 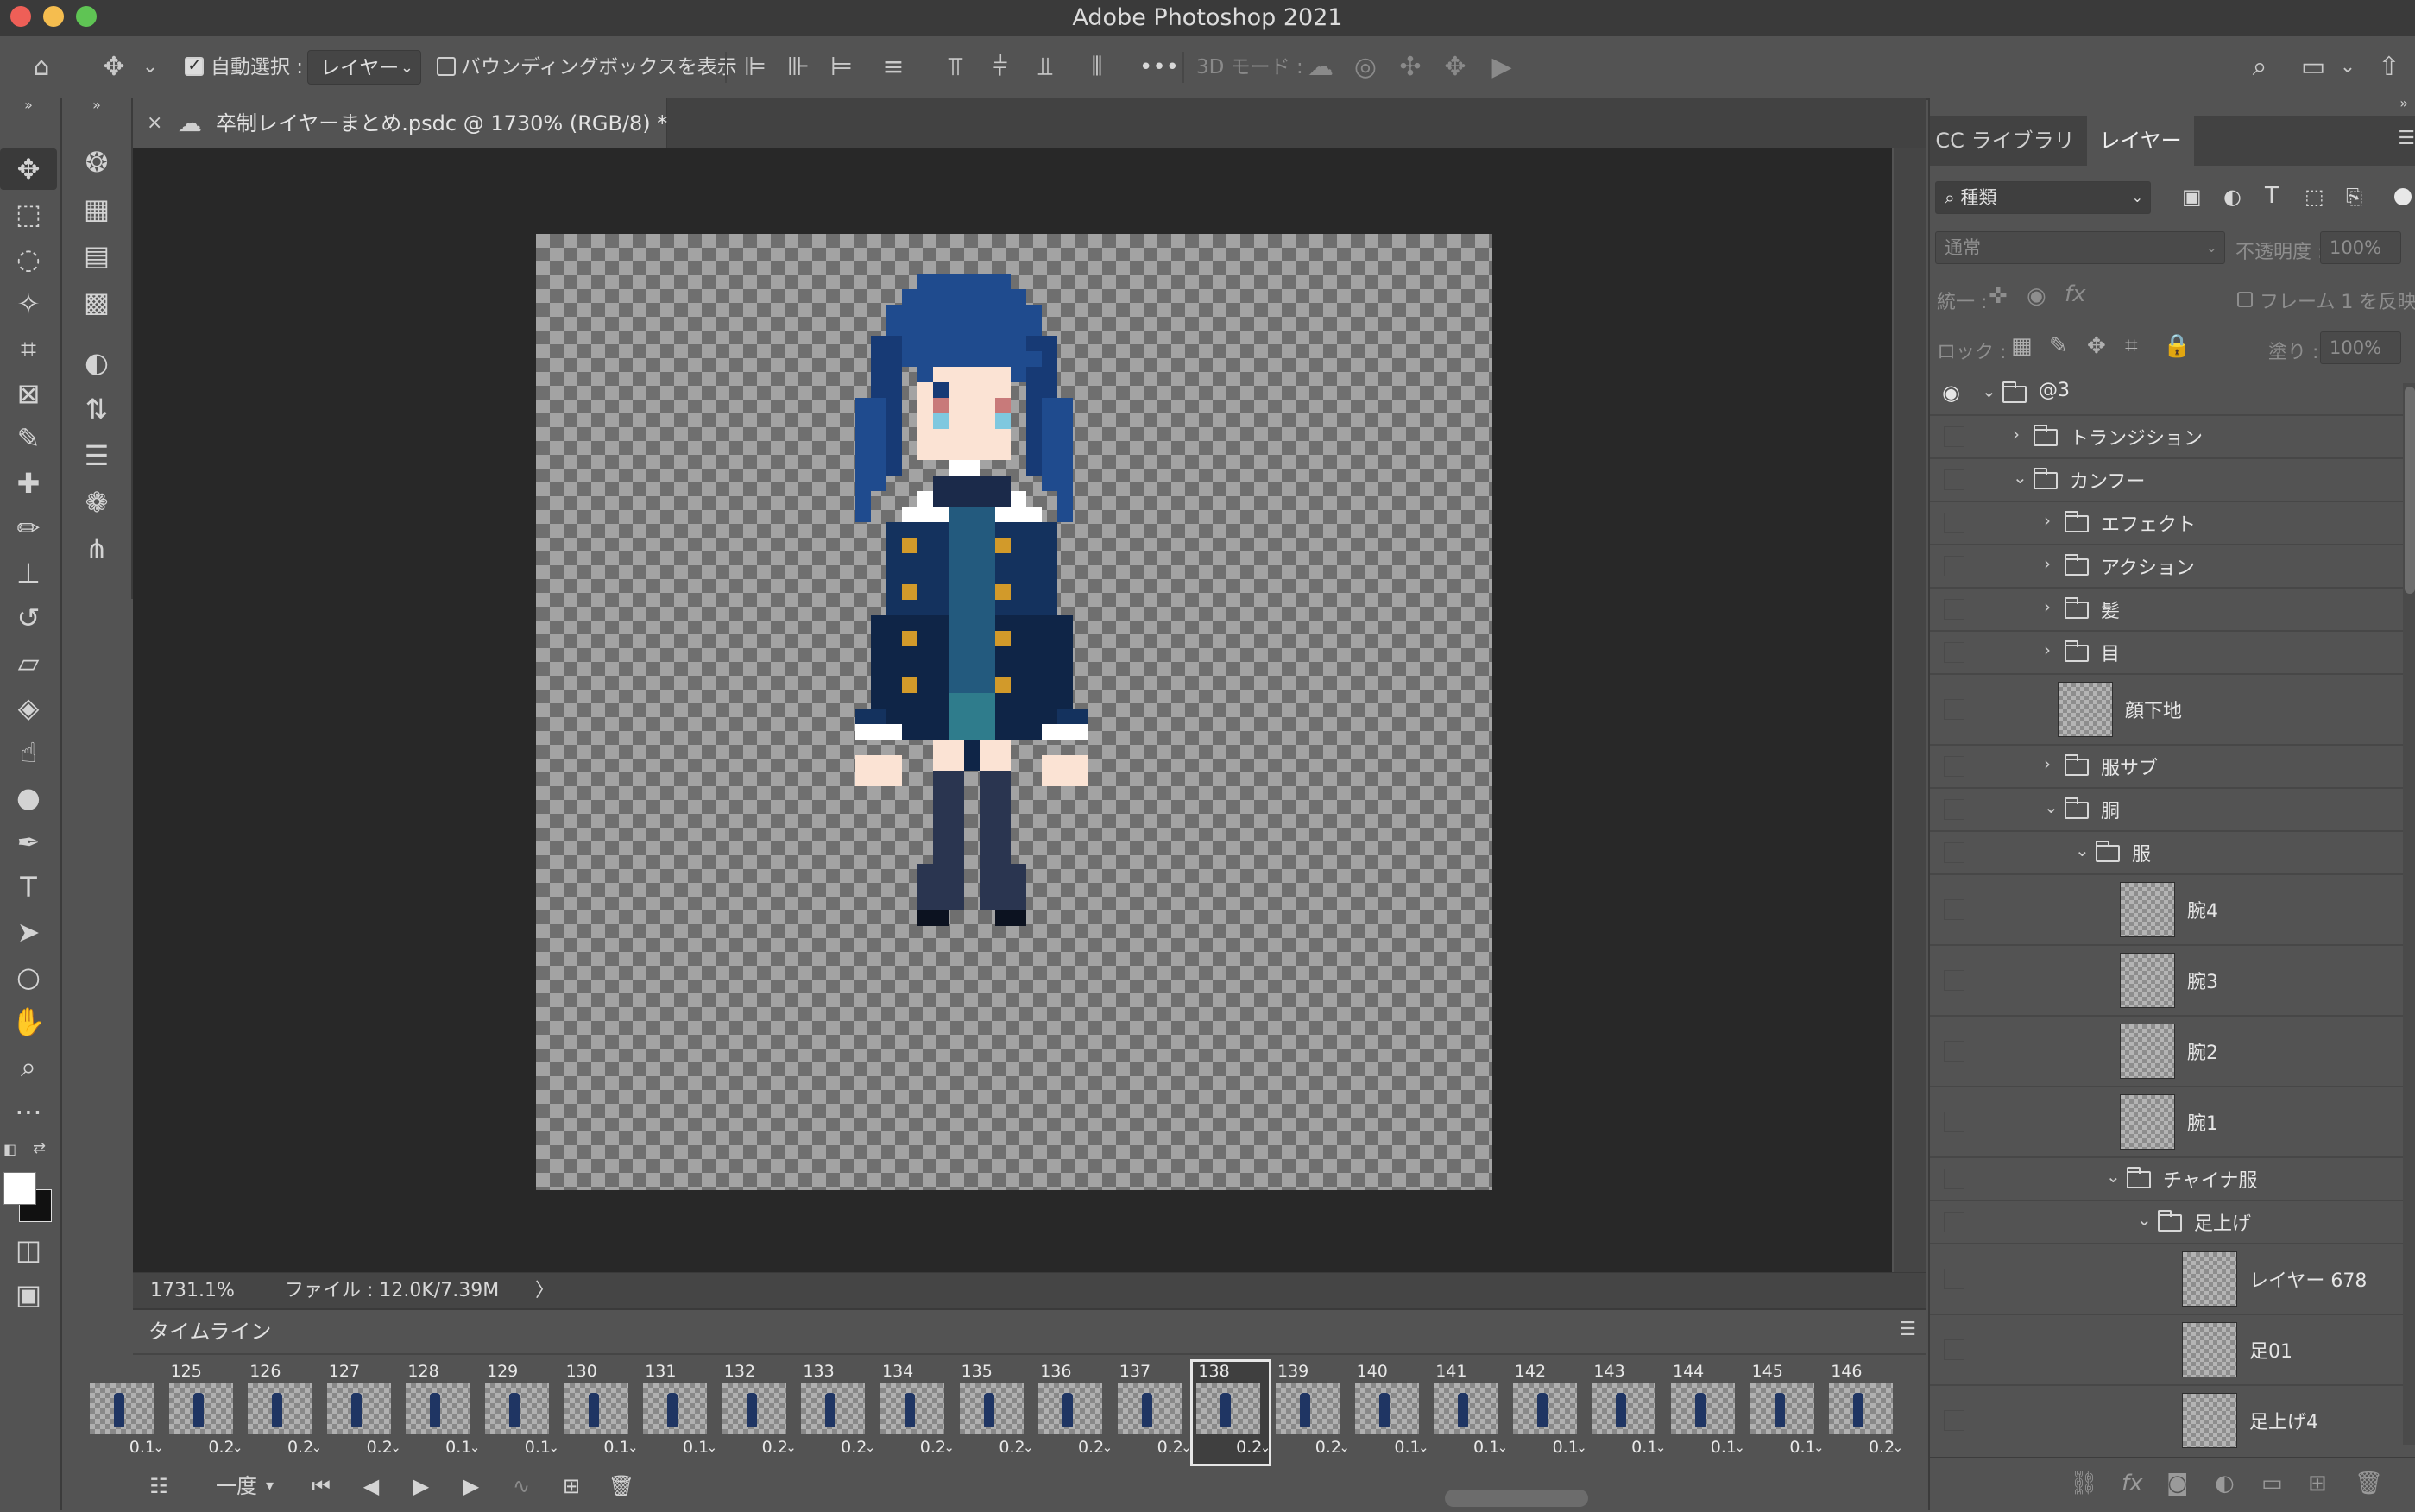 I want to click on timeline-frame: 139 0.2 ⌄, so click(x=1311, y=1413).